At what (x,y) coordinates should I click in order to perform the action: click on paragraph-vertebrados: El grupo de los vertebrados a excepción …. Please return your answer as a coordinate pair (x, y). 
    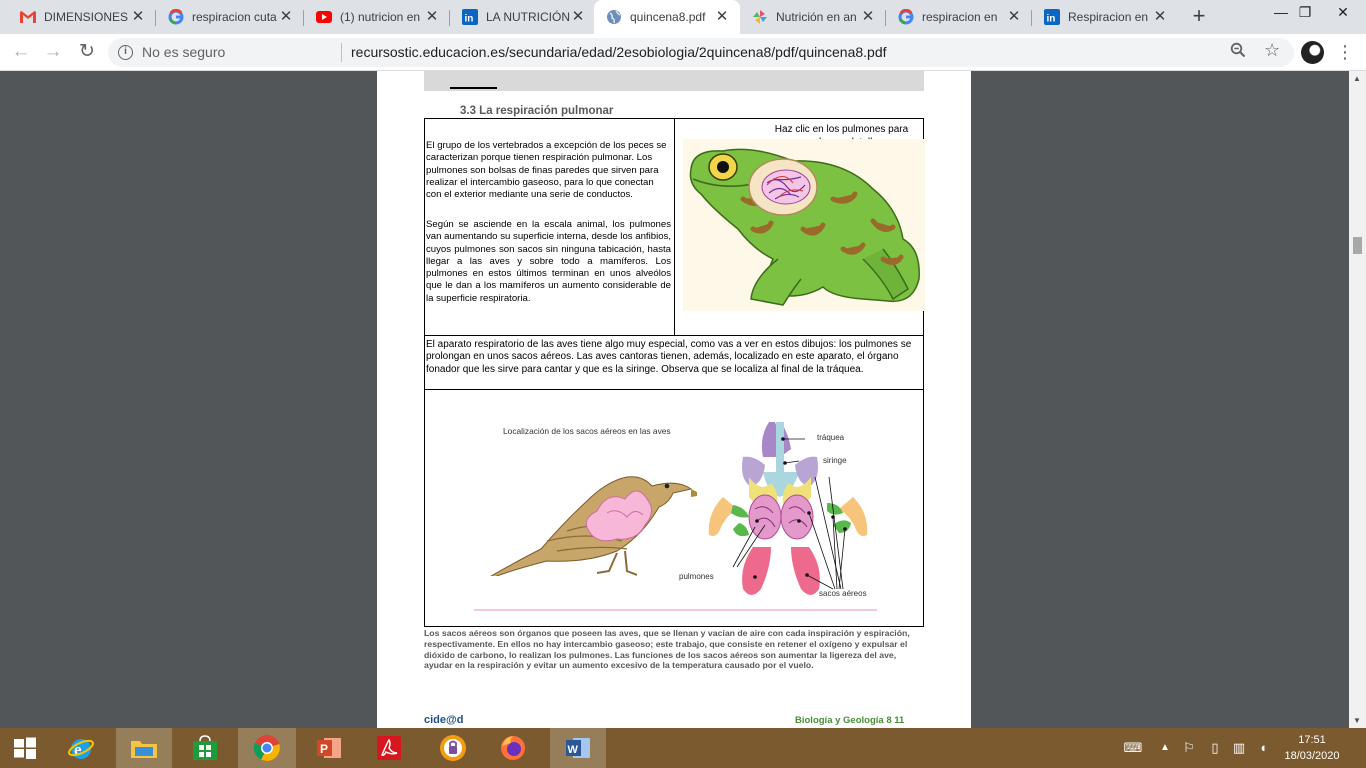
    Looking at the image, I should click on (546, 170).